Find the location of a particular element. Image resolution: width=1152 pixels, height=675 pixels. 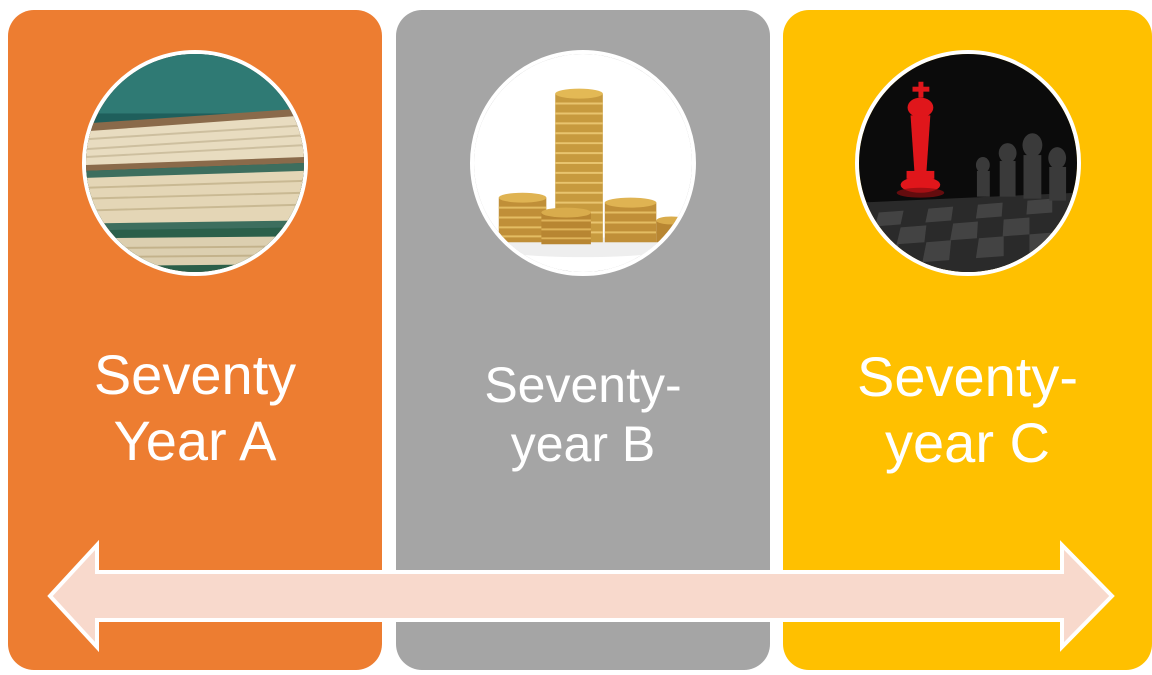

stage-label-b-line1: Seventy- is located at coordinates (583, 385).